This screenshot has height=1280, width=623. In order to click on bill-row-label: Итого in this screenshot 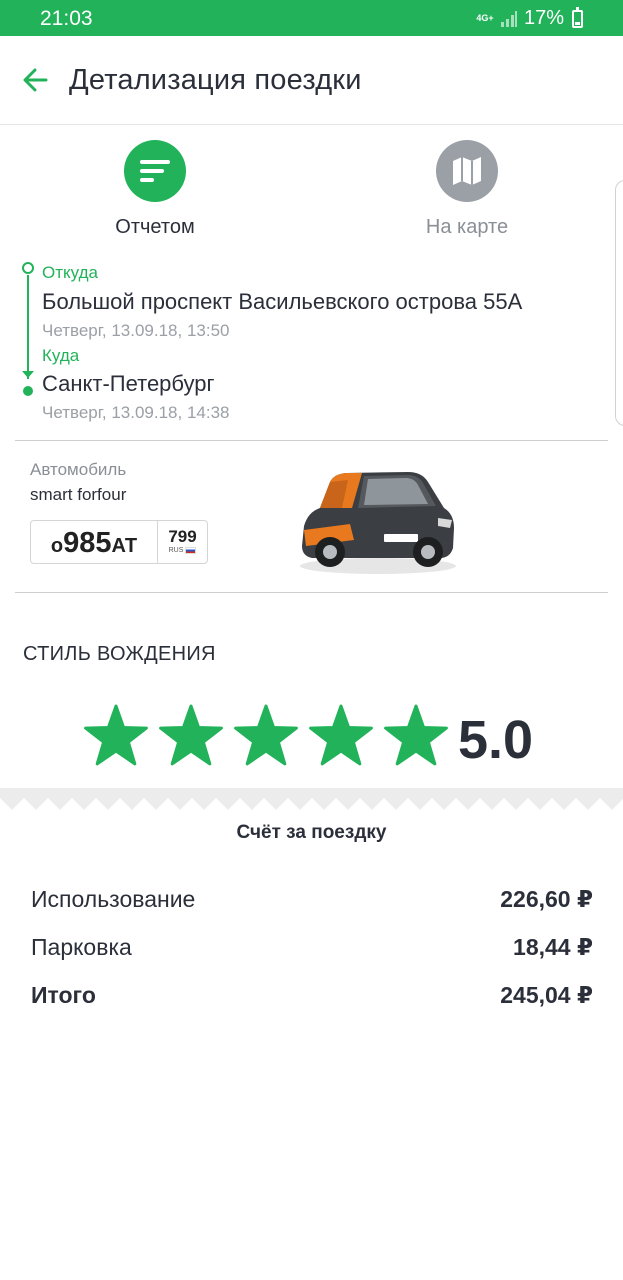, I will do `click(63, 995)`.